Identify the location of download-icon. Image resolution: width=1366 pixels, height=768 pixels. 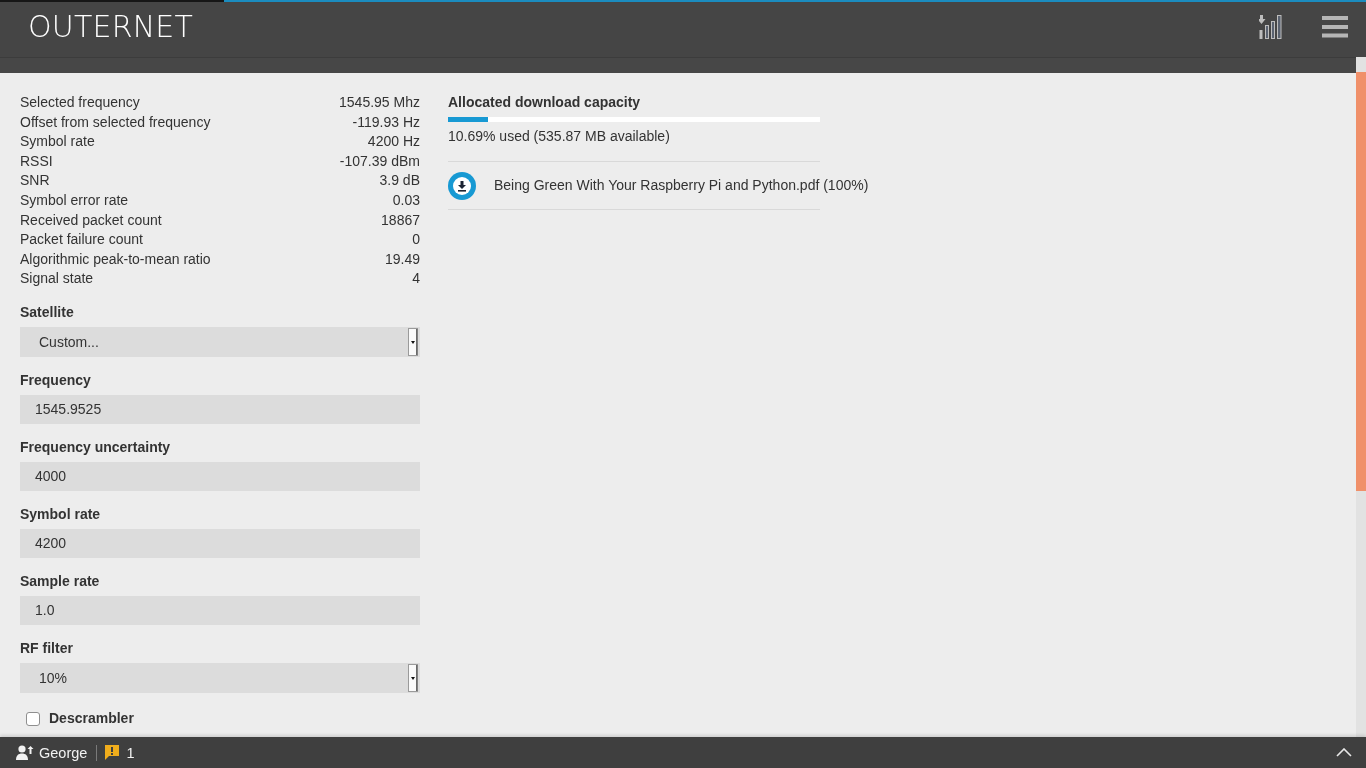
(462, 185).